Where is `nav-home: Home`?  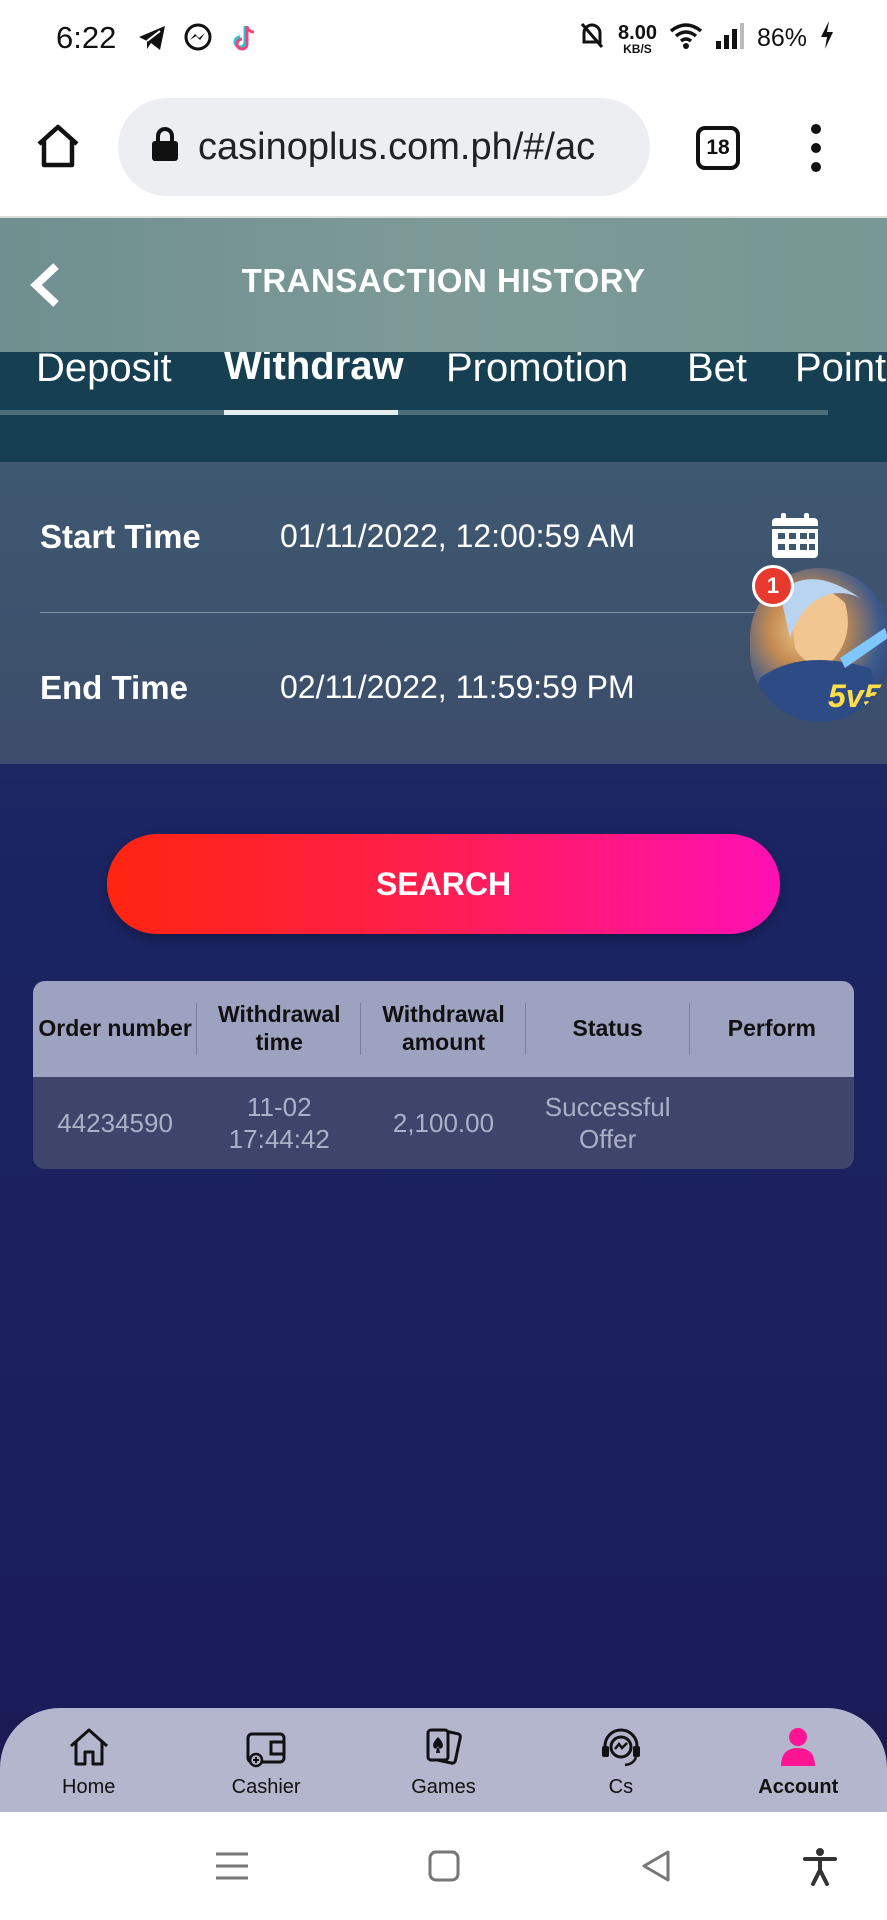
nav-home: Home is located at coordinates (88, 1760).